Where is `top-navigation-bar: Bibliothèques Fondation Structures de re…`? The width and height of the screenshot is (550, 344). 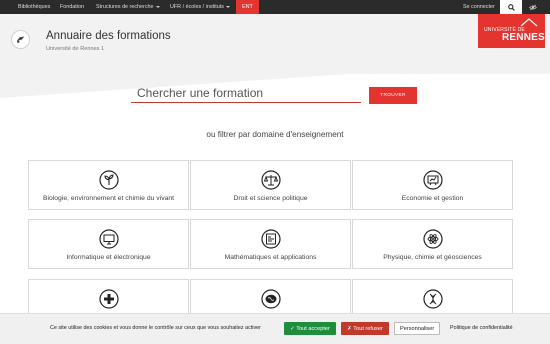 top-navigation-bar: Bibliothèques Fondation Structures de re… is located at coordinates (275, 7).